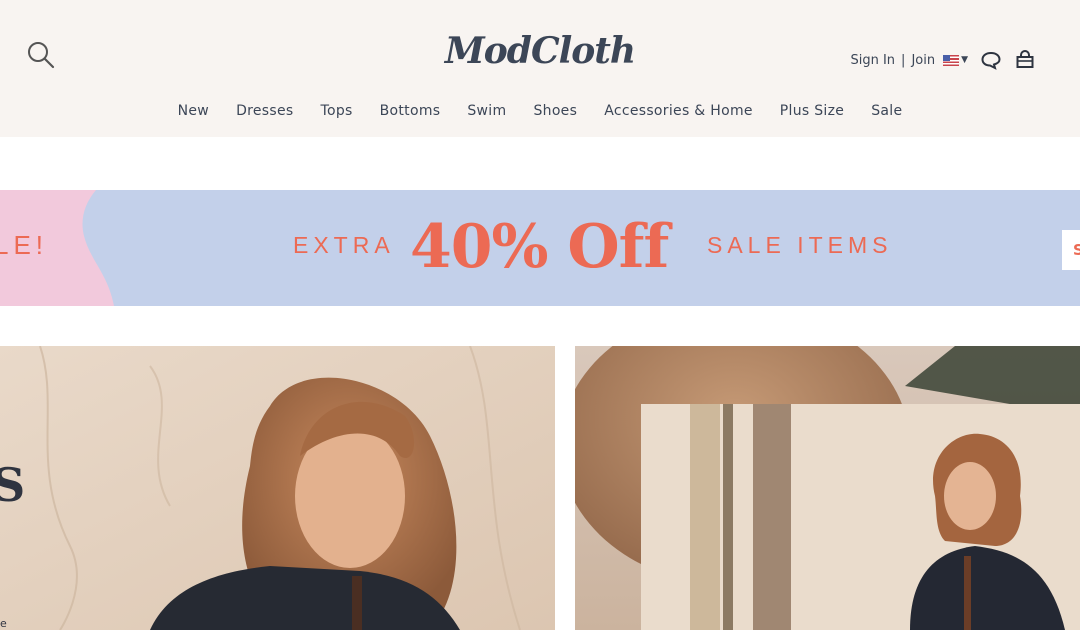 The image size is (1080, 630). Describe the element at coordinates (951, 60) in the screenshot. I see `us-flag-icon` at that location.